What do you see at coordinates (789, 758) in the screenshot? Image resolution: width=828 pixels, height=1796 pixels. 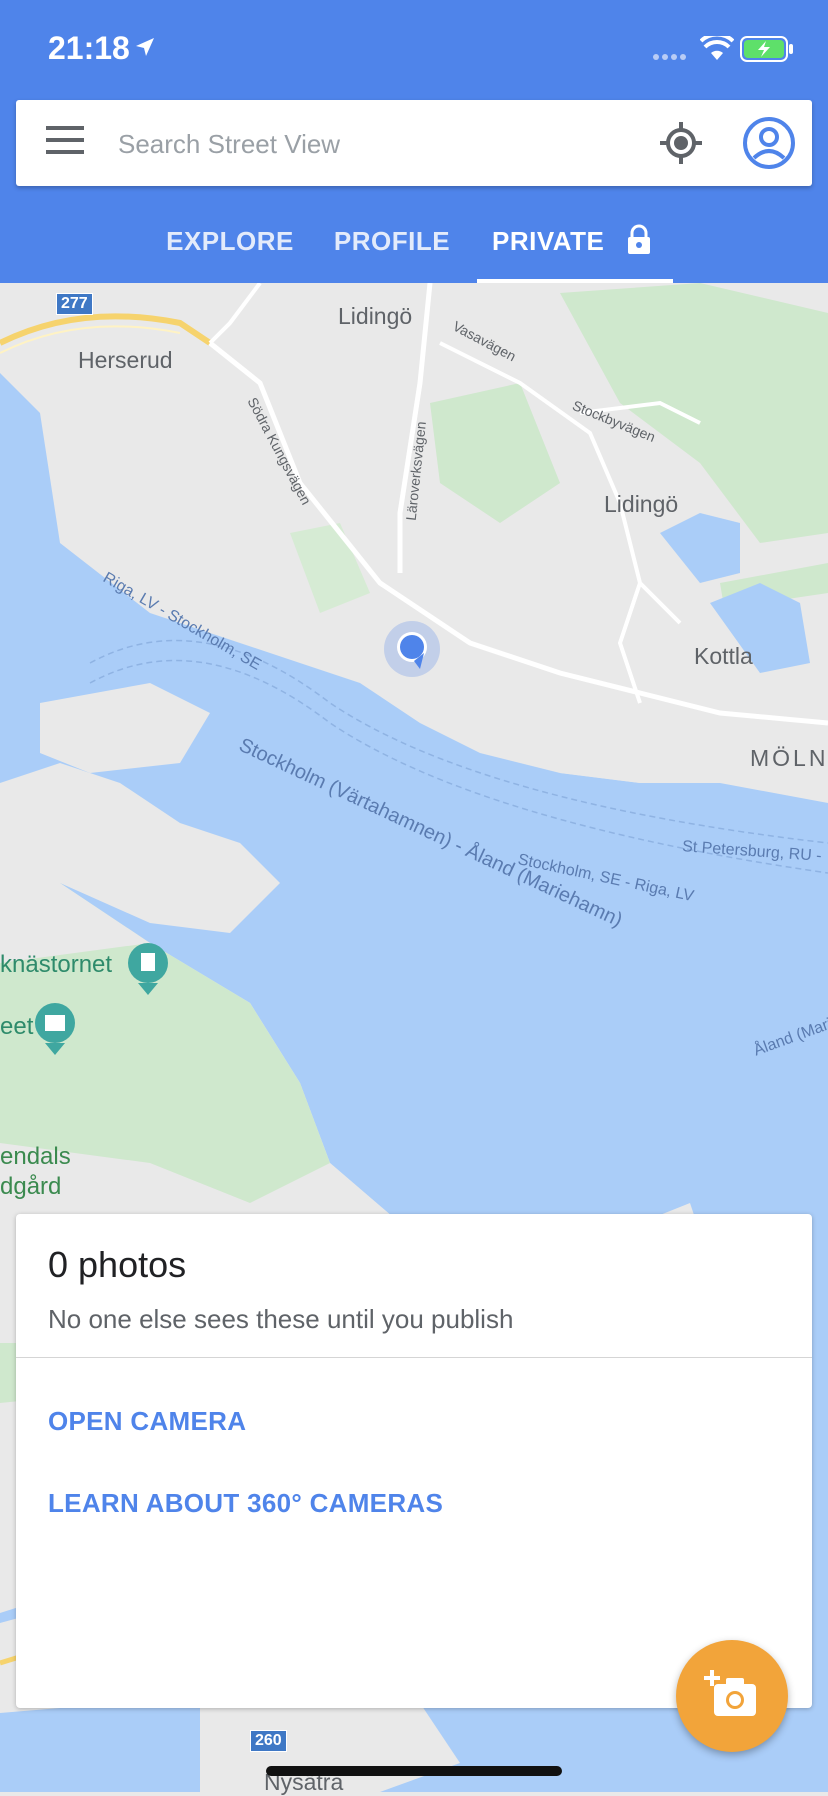 I see `district-label: MÖLN` at bounding box center [789, 758].